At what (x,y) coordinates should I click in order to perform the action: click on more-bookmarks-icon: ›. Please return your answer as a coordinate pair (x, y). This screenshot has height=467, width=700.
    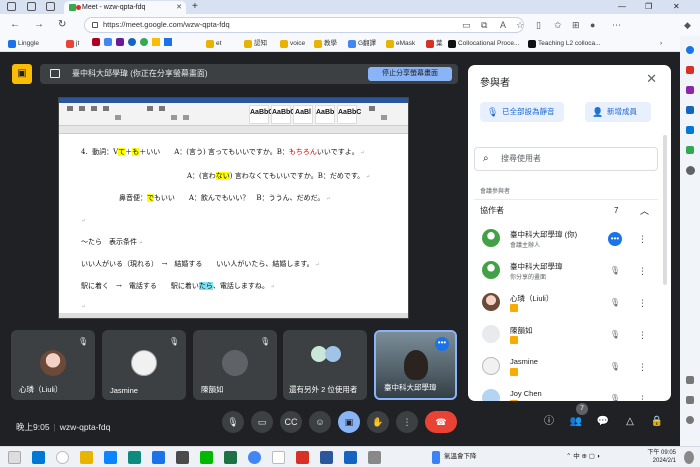
    Looking at the image, I should click on (661, 44).